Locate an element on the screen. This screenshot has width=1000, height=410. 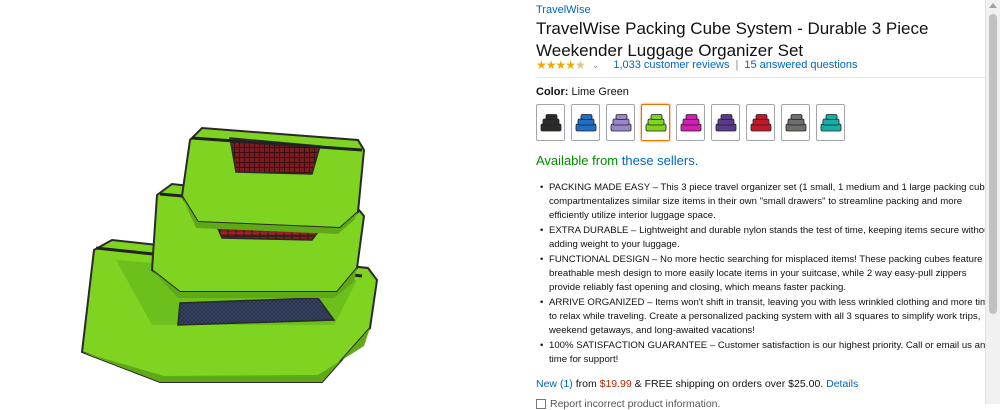
color-swatch-magenta is located at coordinates (690, 122).